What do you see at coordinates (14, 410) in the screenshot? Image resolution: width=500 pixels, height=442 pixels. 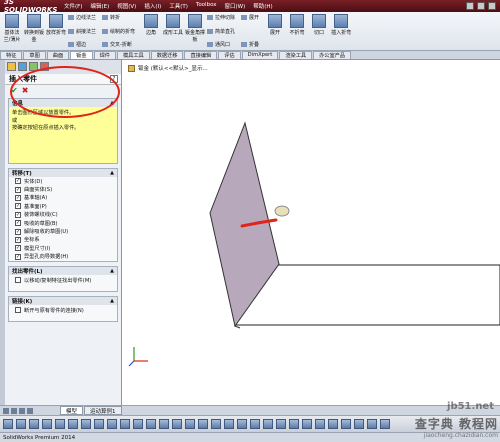 I see `prev-tab-icon` at bounding box center [14, 410].